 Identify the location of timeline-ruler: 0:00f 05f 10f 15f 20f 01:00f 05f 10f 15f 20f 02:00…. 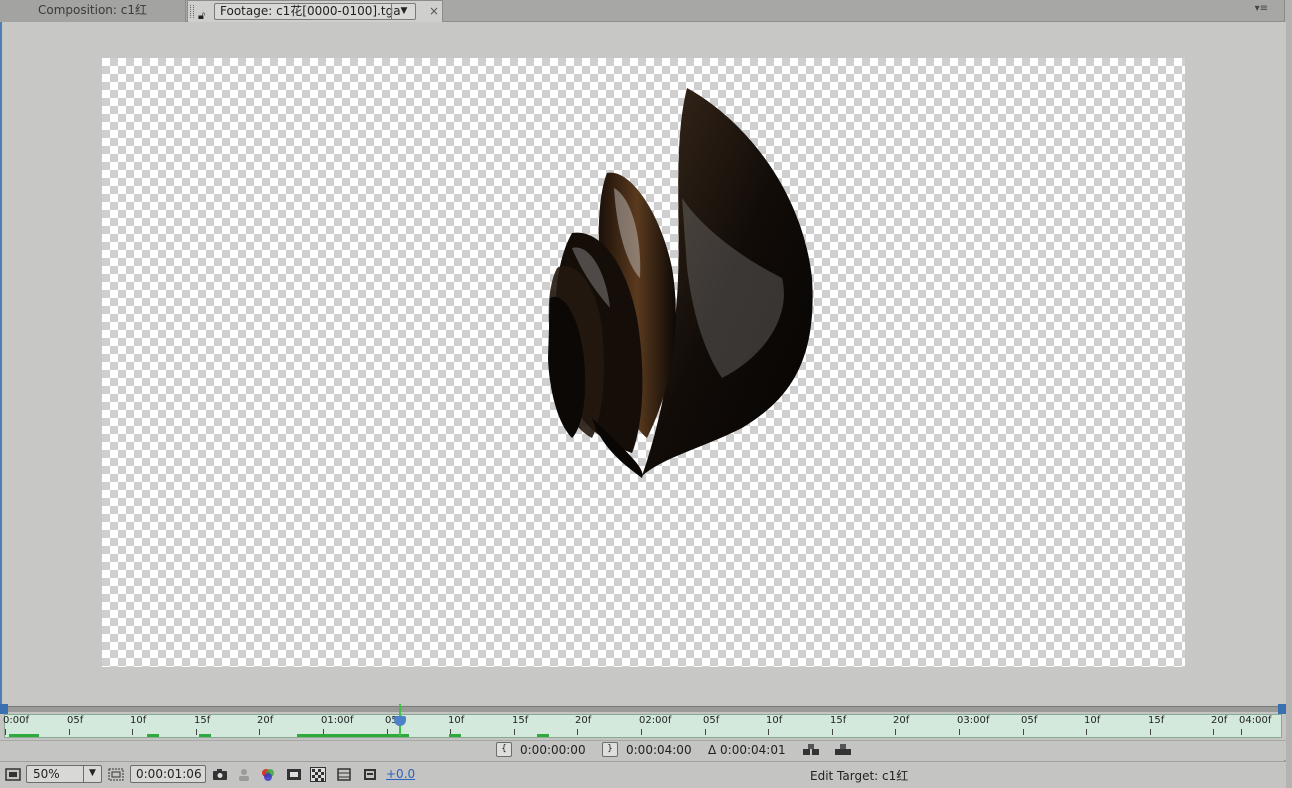
(642, 726).